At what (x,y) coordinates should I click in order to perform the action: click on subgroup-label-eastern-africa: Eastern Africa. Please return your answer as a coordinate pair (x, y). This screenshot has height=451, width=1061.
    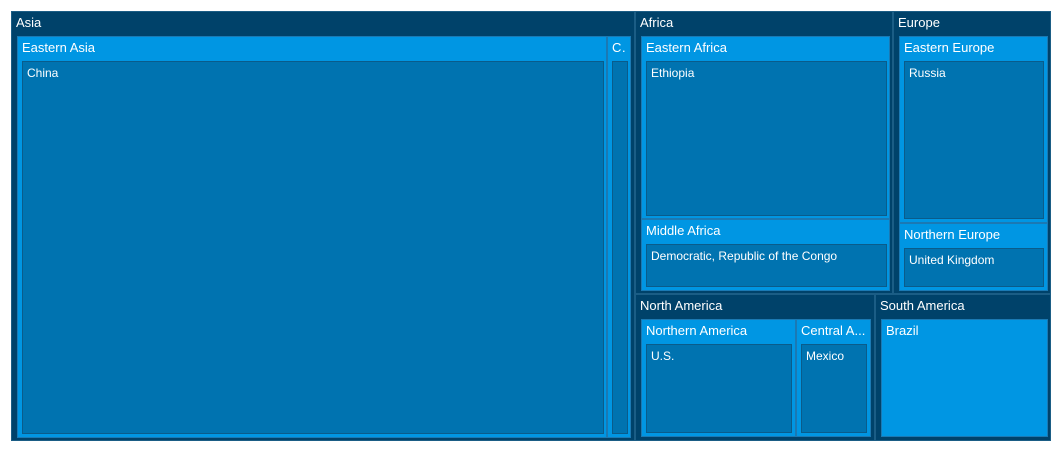
    Looking at the image, I should click on (686, 47).